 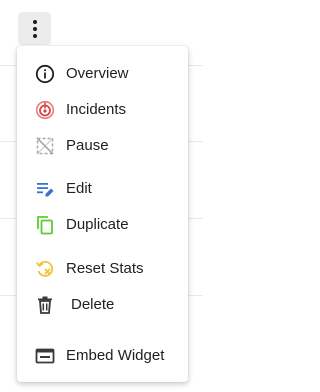 What do you see at coordinates (34, 21) in the screenshot?
I see `more-vertical-icon` at bounding box center [34, 21].